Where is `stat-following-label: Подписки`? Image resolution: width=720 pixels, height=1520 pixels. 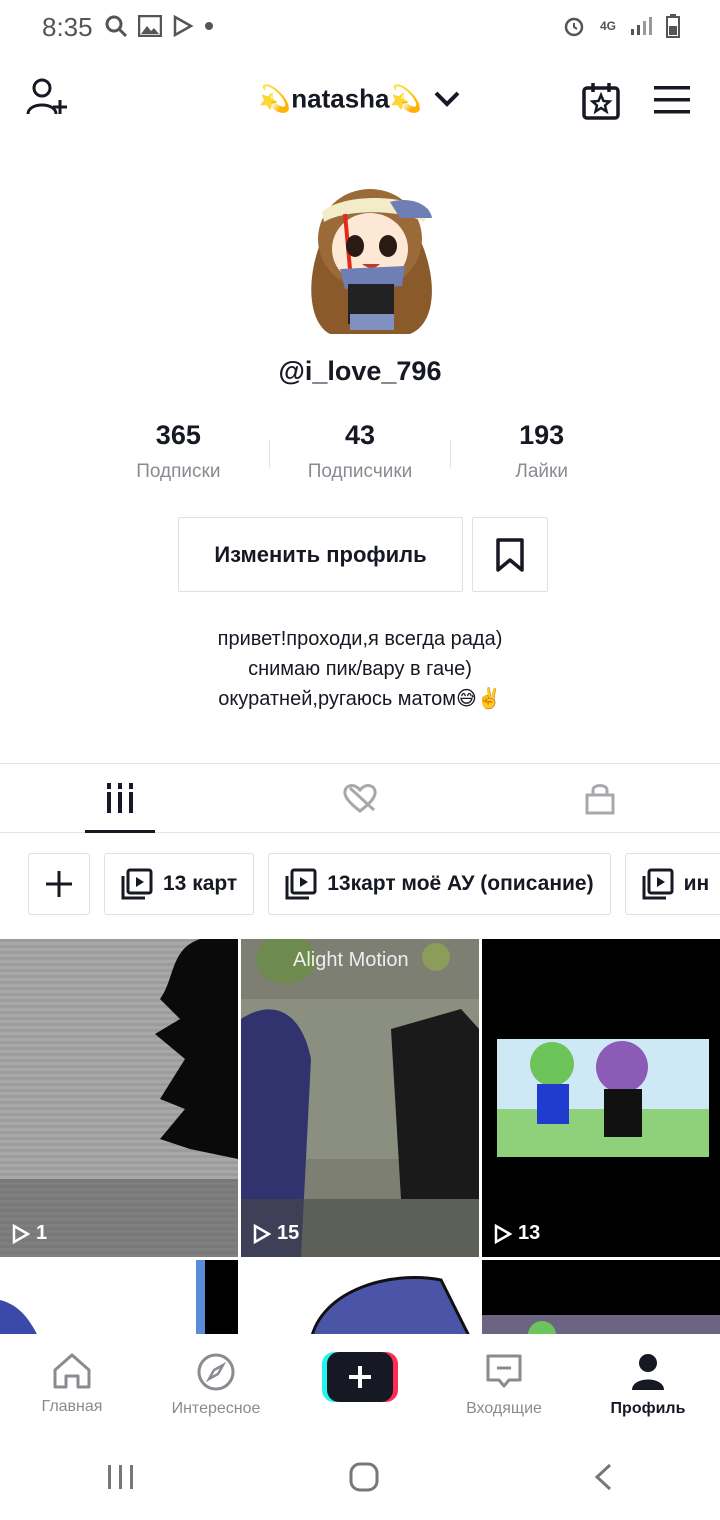 stat-following-label: Подписки is located at coordinates (178, 471).